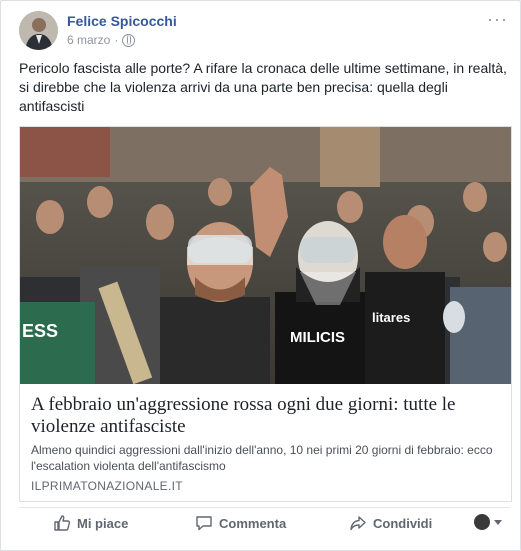 The image size is (521, 551). Describe the element at coordinates (103, 523) in the screenshot. I see `like-label: Mi piace` at that location.